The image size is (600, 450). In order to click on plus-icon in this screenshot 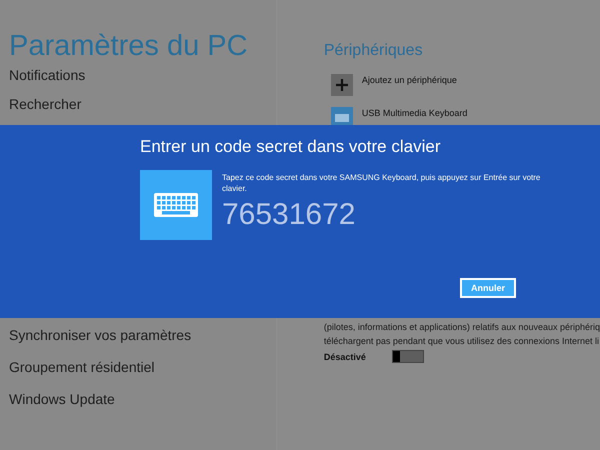, I will do `click(341, 85)`.